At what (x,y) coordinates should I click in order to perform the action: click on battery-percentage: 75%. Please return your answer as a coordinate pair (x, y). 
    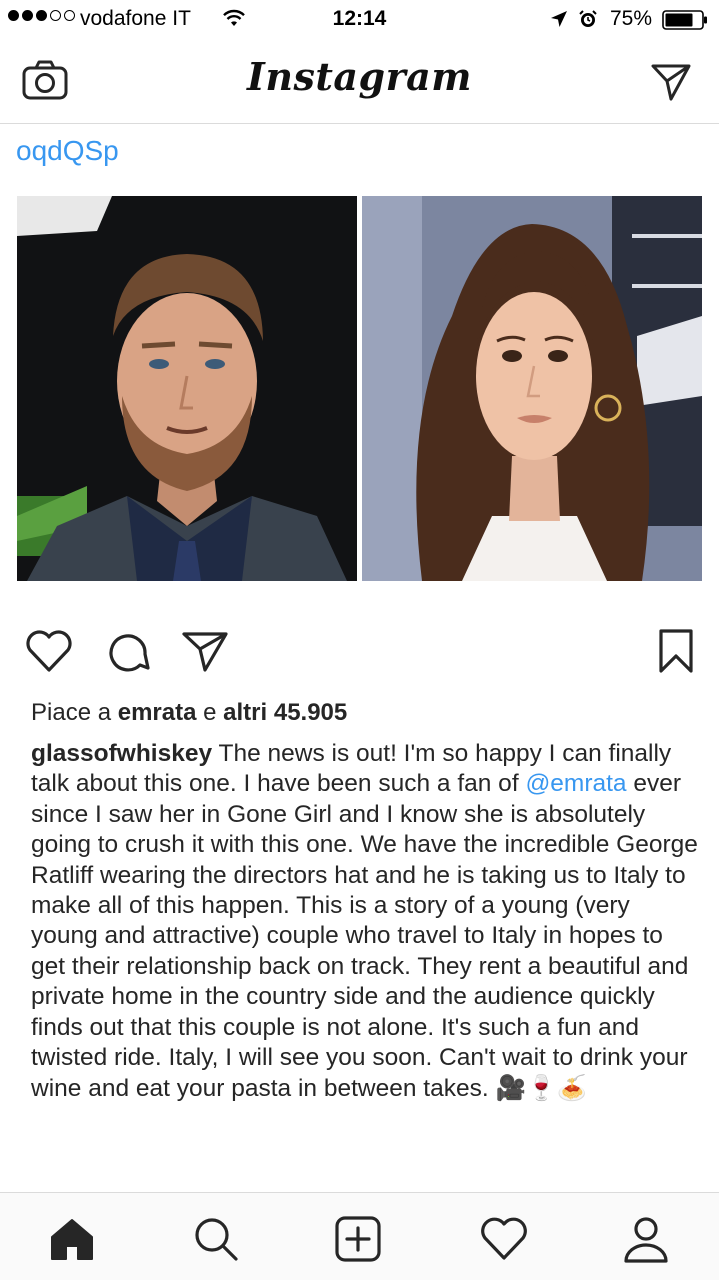
    Looking at the image, I should click on (631, 18).